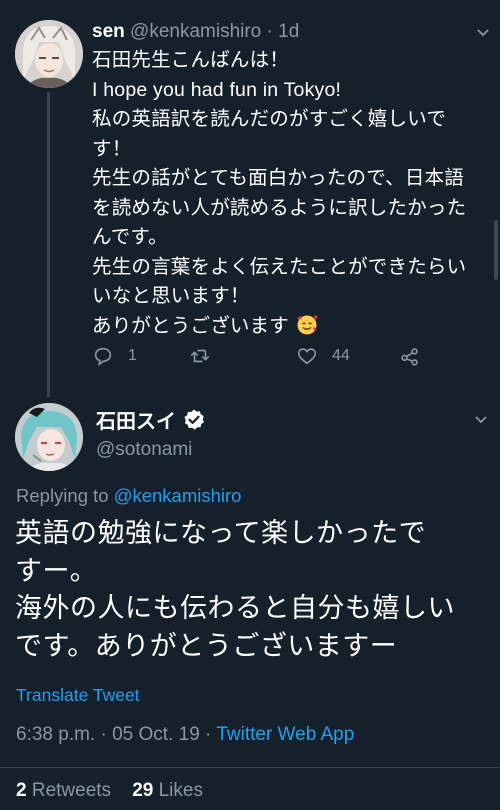  What do you see at coordinates (221, 533) in the screenshot?
I see `text-line: 英語の勉強になって楽しかったで` at bounding box center [221, 533].